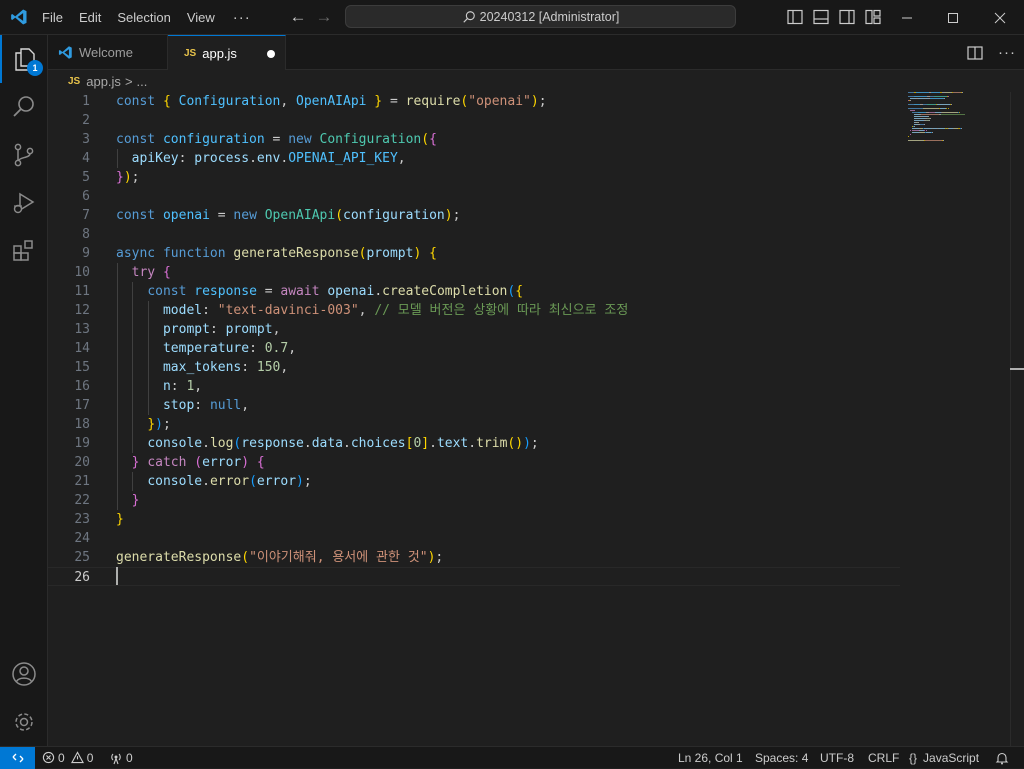  What do you see at coordinates (1003, 757) in the screenshot?
I see `notifications-button` at bounding box center [1003, 757].